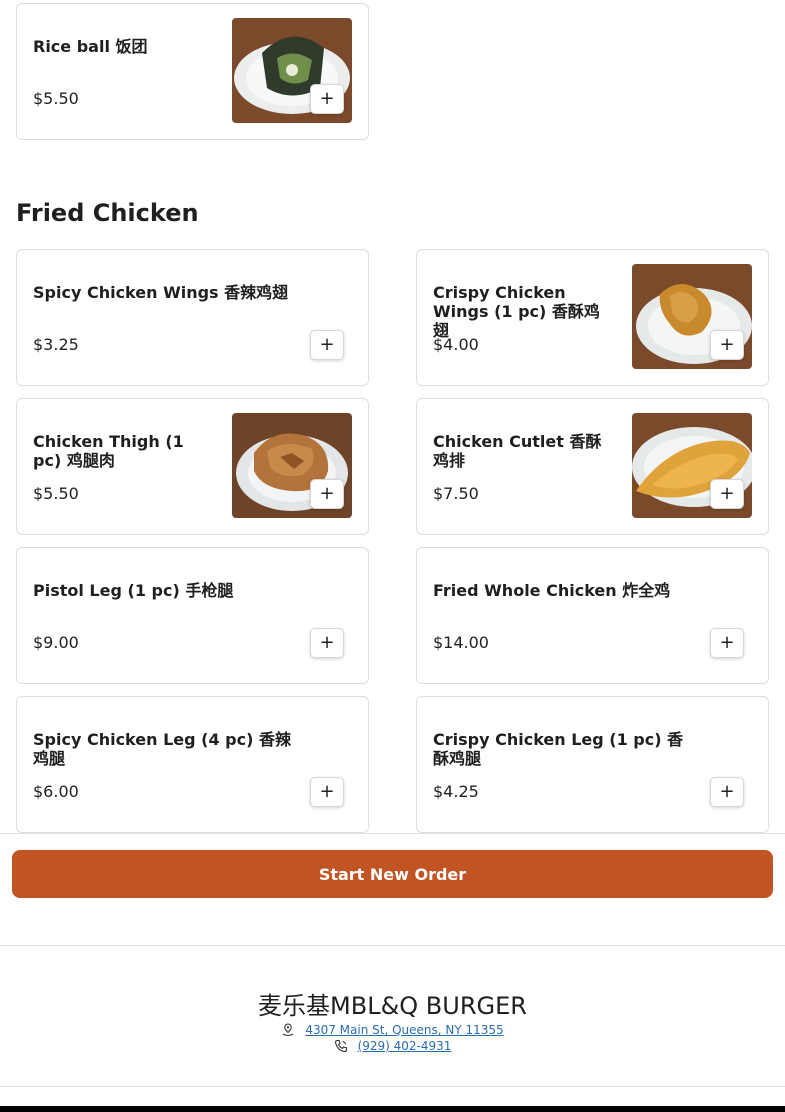 The height and width of the screenshot is (1112, 785). Describe the element at coordinates (456, 791) in the screenshot. I see `item-price: $4.25` at that location.